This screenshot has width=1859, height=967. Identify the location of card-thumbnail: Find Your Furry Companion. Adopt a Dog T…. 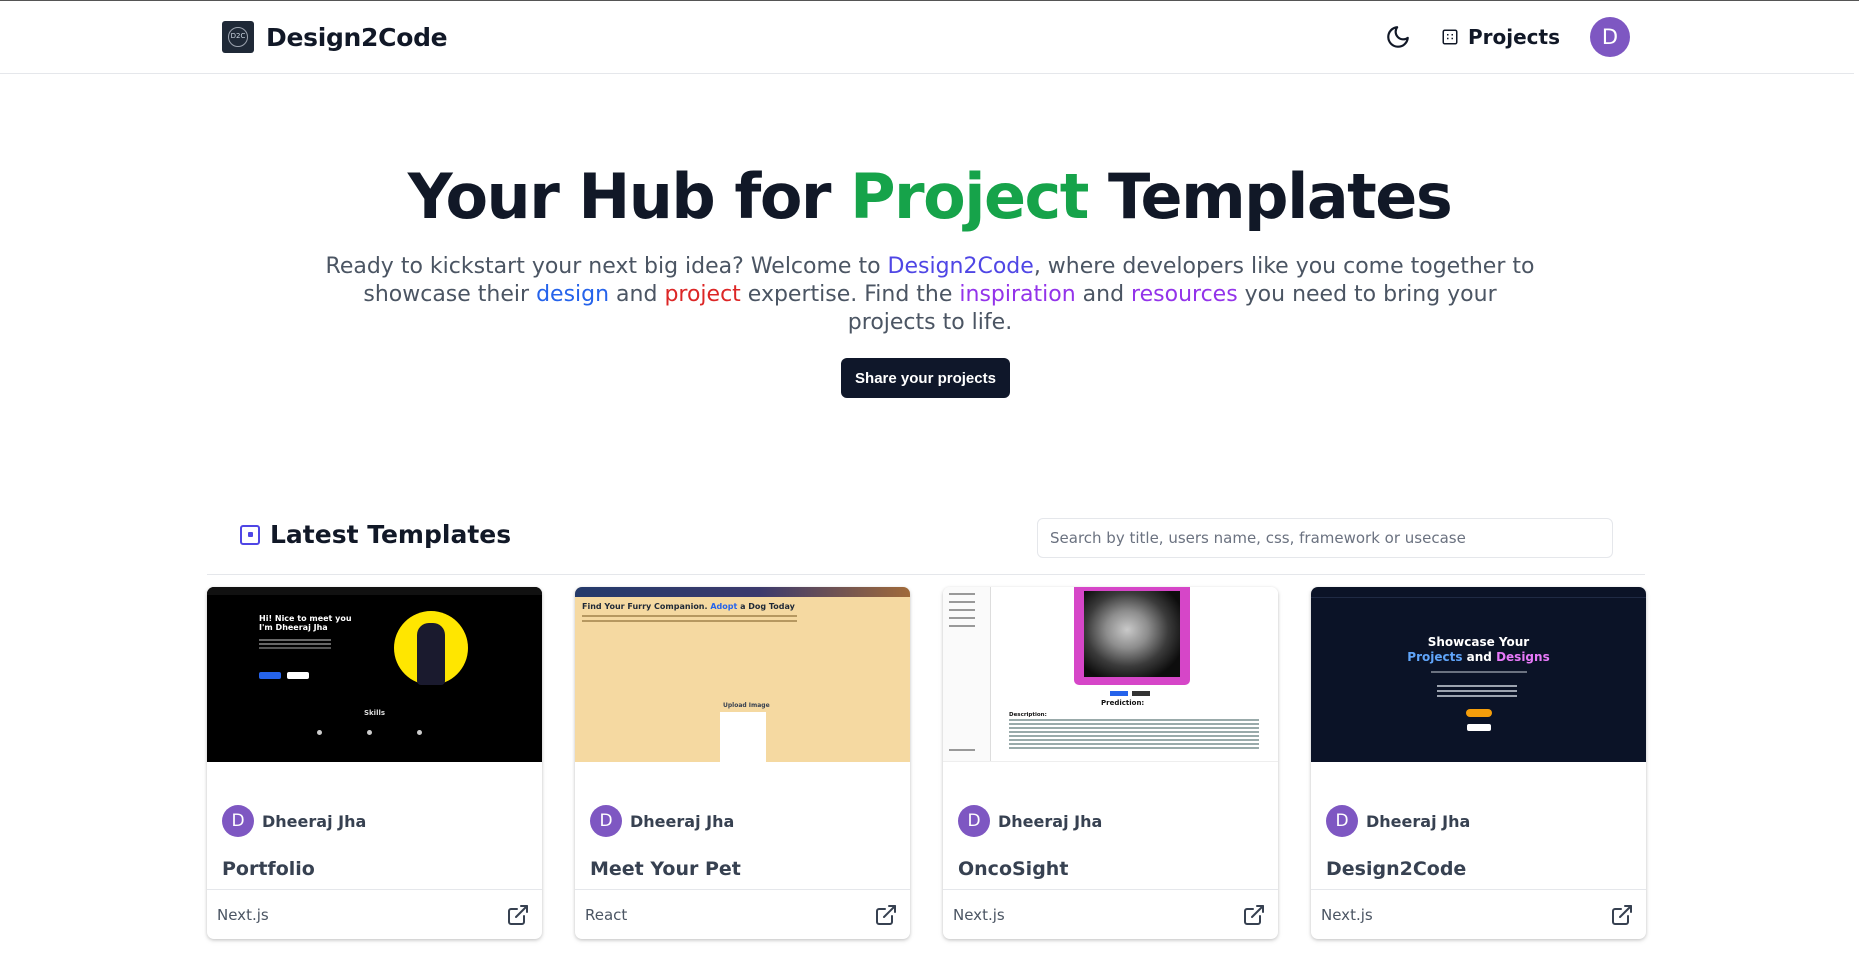
(742, 674).